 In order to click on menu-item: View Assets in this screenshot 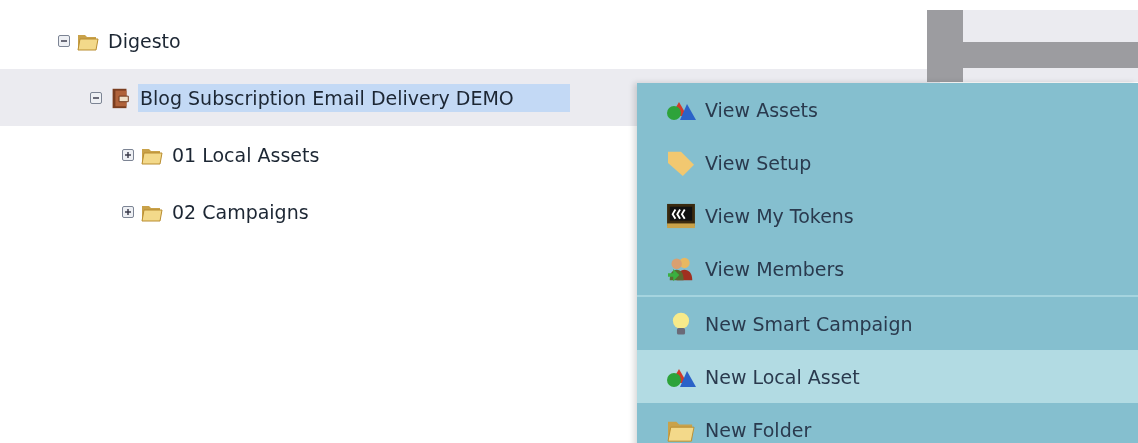, I will do `click(887, 109)`.